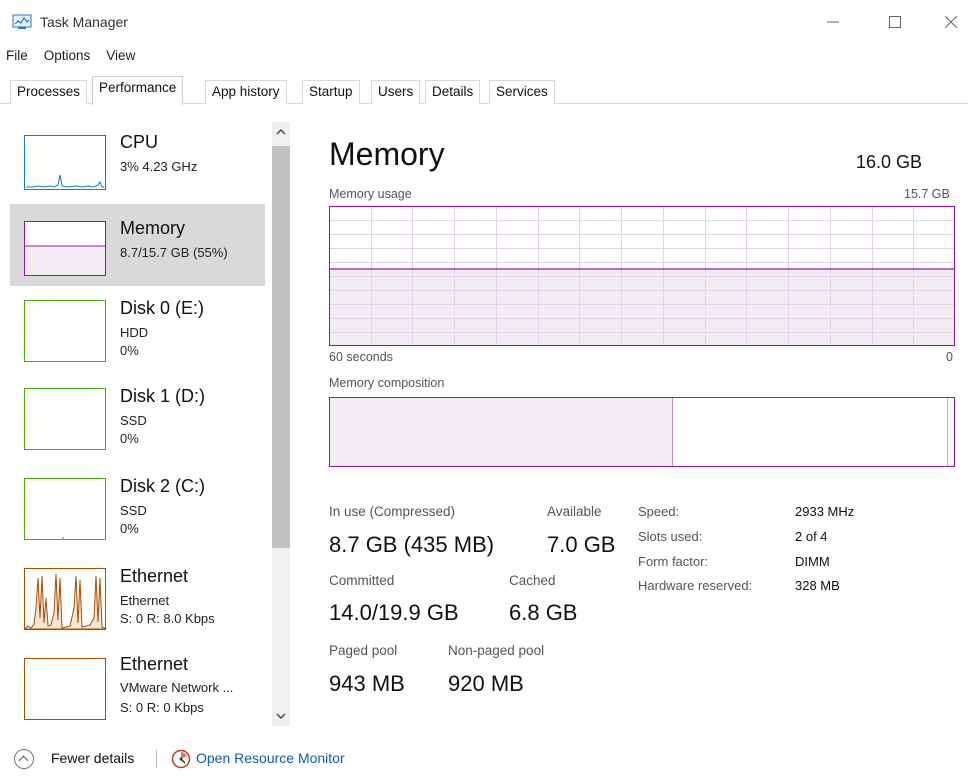 The image size is (968, 776). Describe the element at coordinates (167, 618) in the screenshot. I see `resource-detail: S: 0 R: 8.0 Kbps` at that location.